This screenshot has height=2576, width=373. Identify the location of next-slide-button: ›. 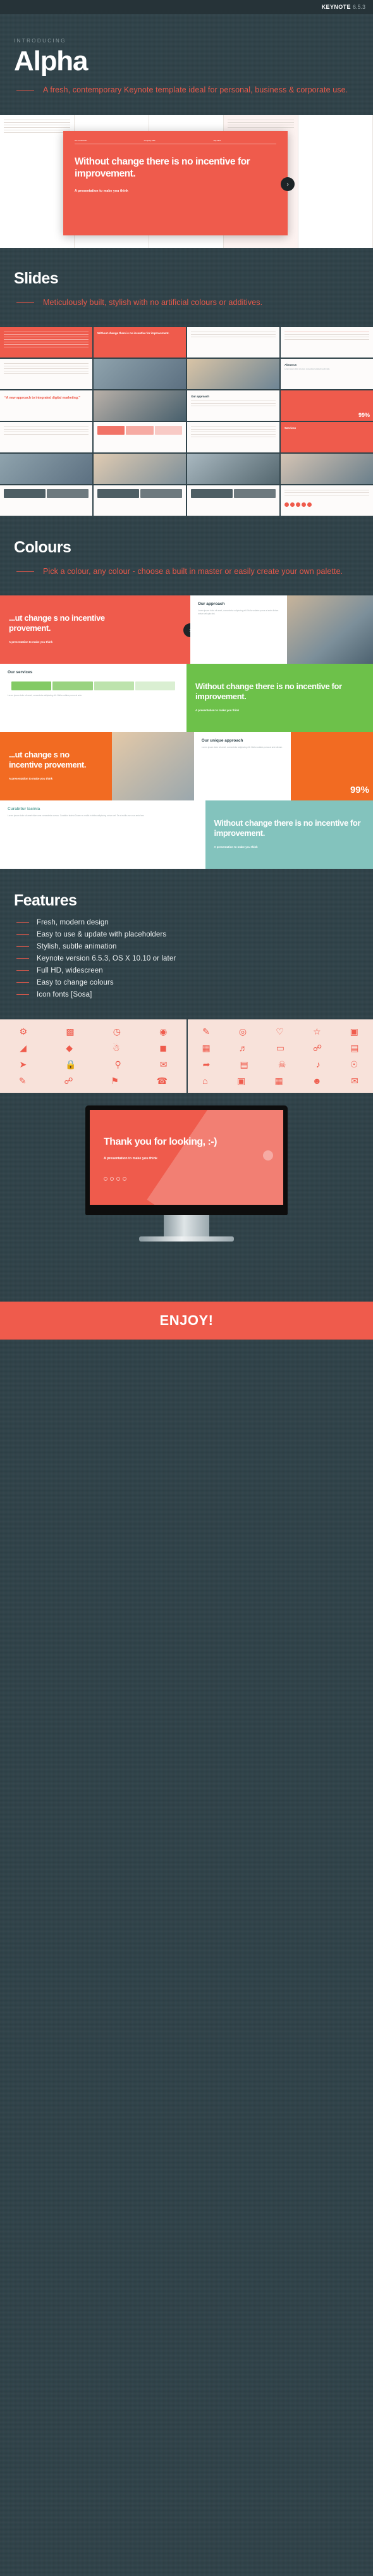
(186, 630).